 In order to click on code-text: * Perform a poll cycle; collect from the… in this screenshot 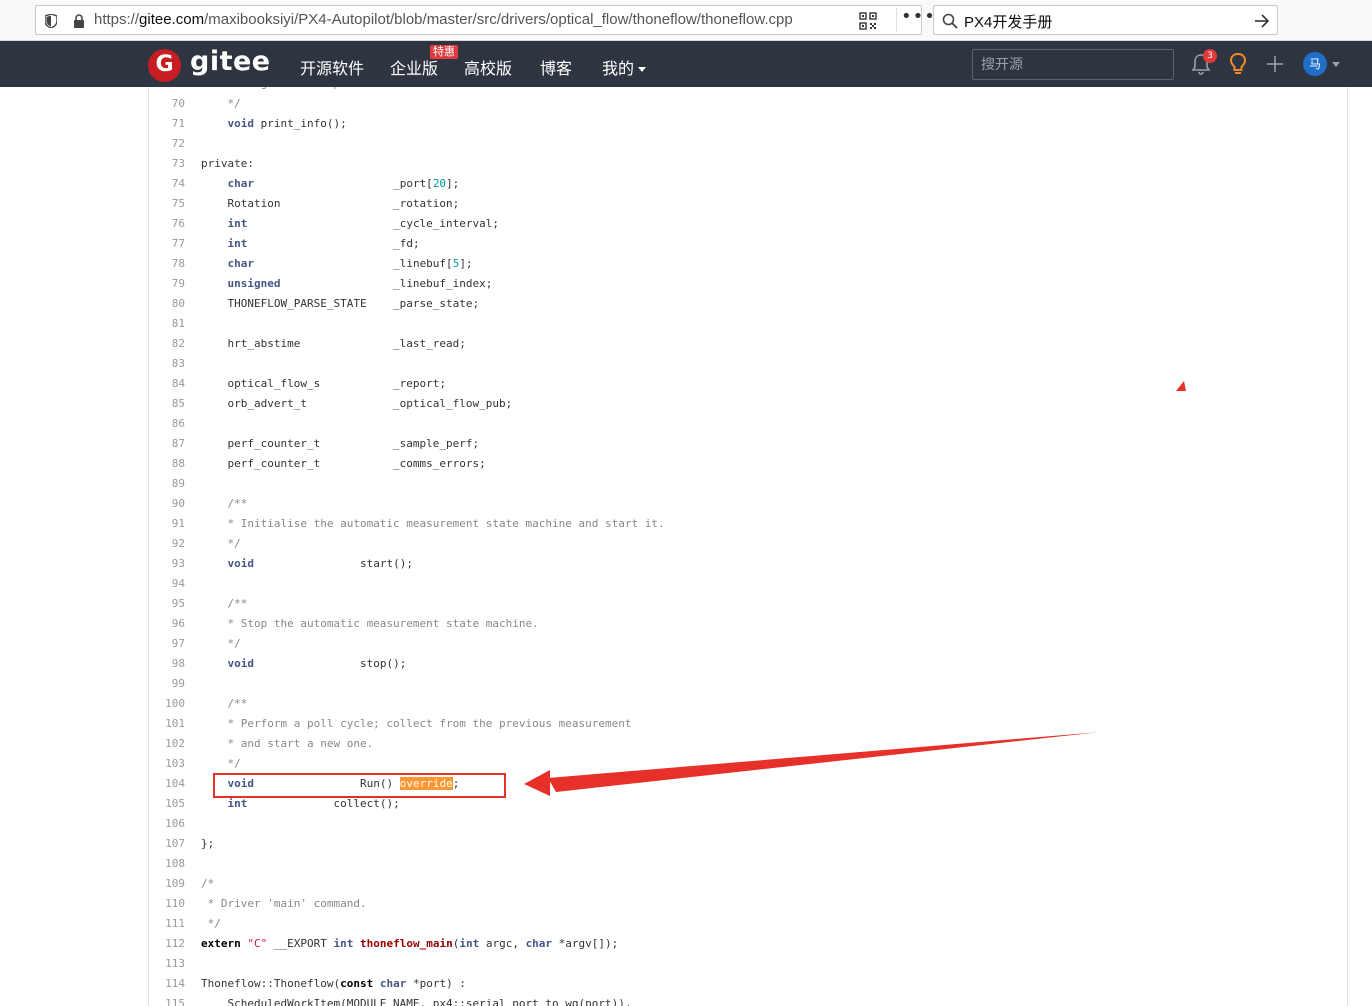, I will do `click(416, 723)`.